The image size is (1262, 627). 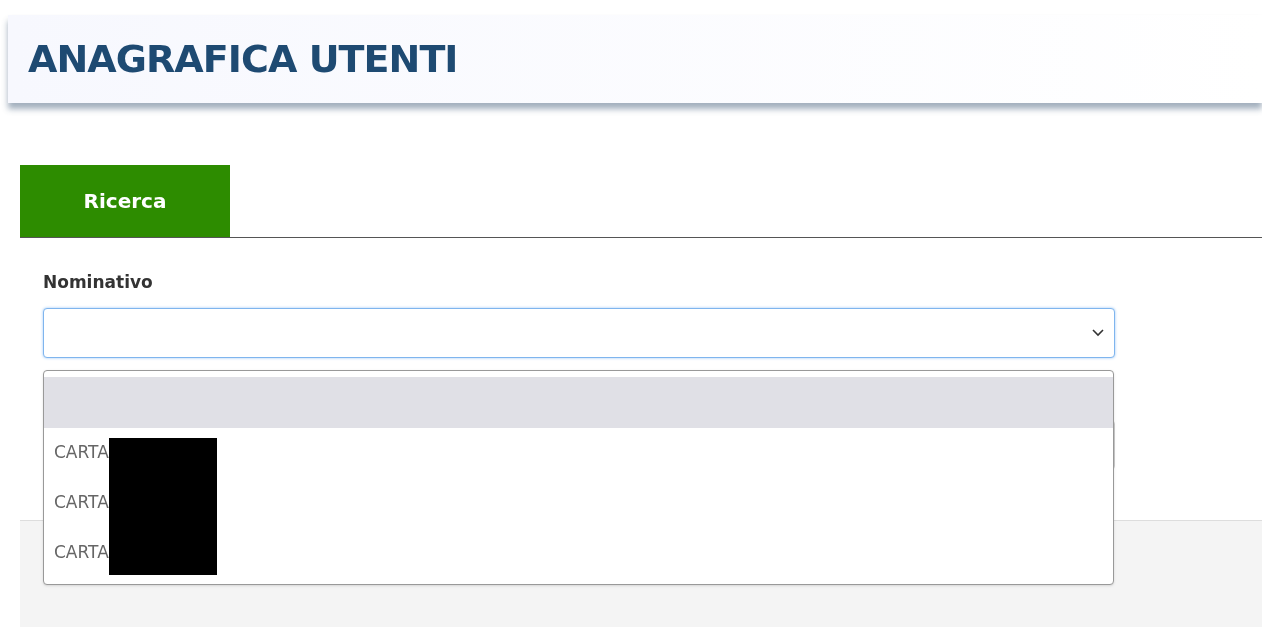 What do you see at coordinates (1098, 332) in the screenshot?
I see `chevron-down-icon` at bounding box center [1098, 332].